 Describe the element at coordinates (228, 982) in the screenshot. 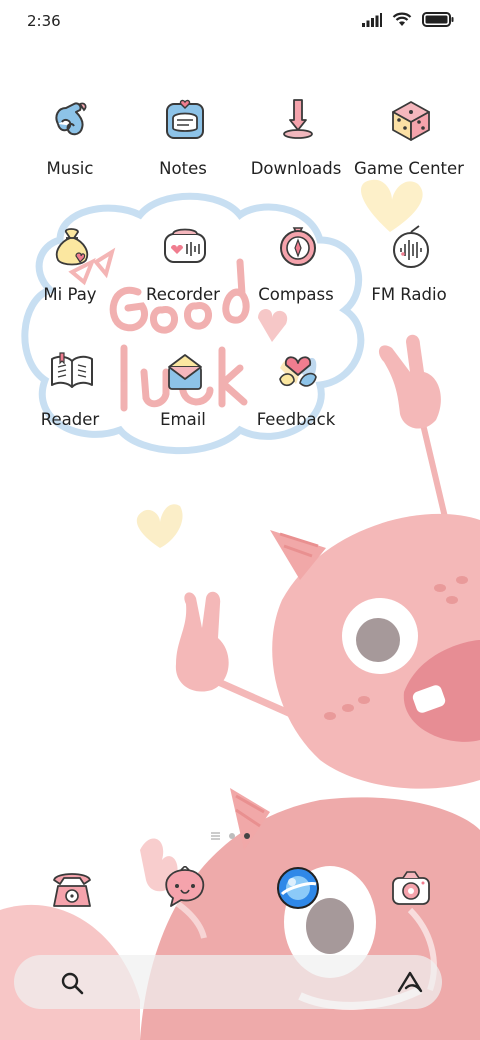

I see `search-bar` at that location.